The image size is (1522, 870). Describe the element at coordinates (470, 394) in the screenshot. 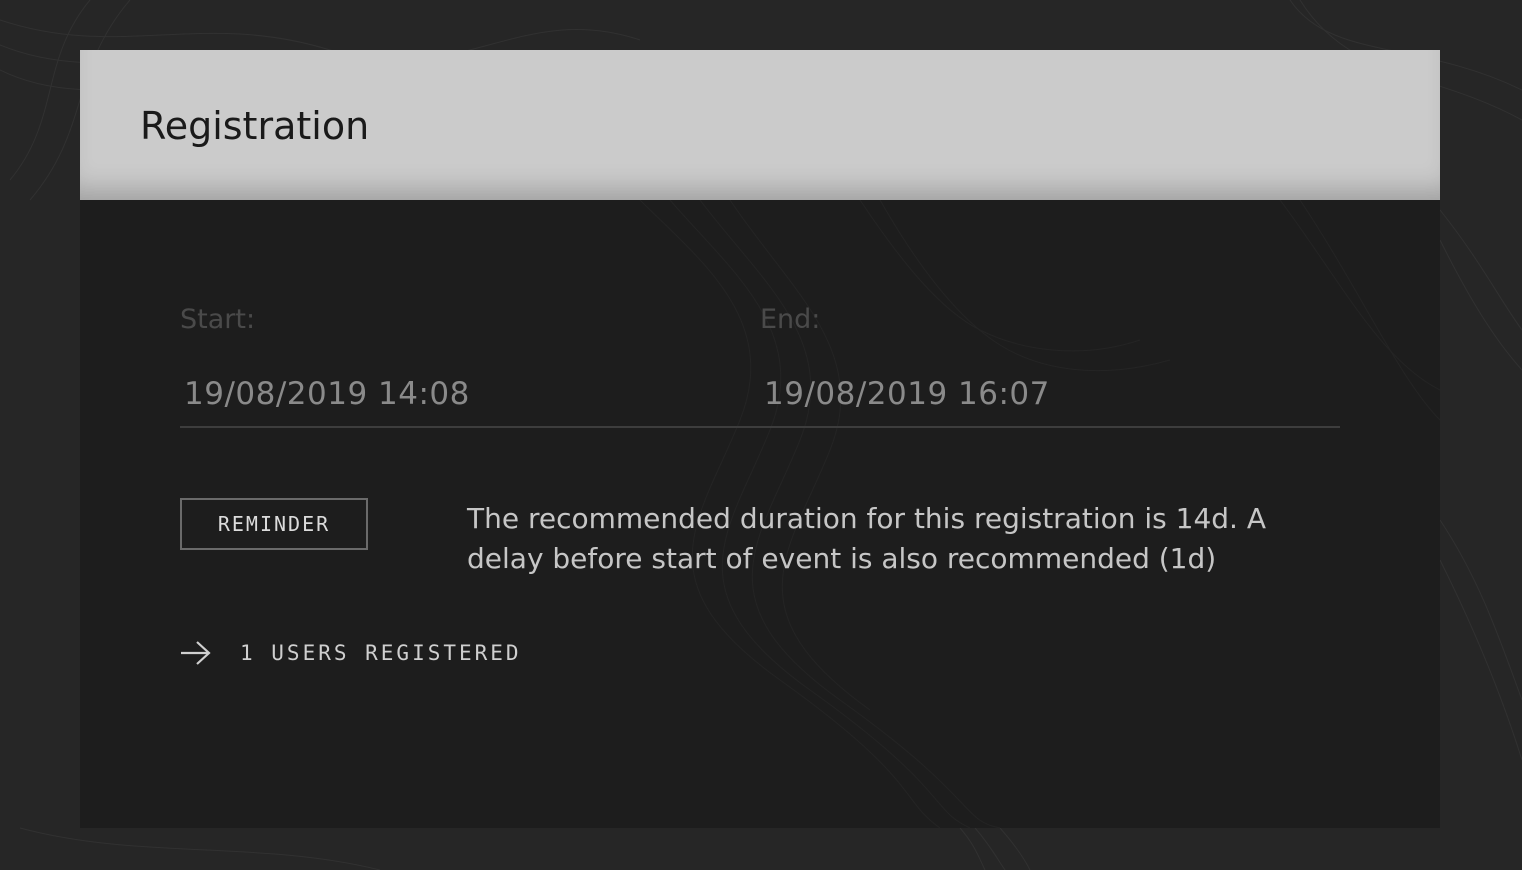

I see `start-datetime-value: 19/08/2019 14:08` at that location.